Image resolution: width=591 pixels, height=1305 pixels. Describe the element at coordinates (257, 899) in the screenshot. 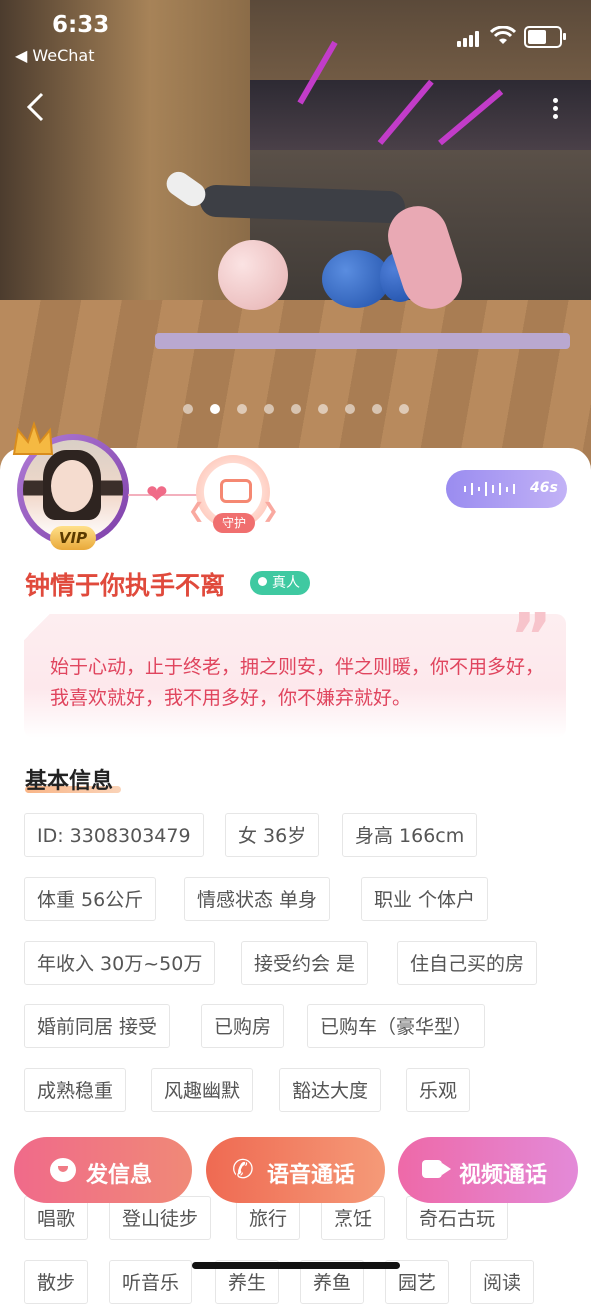

I see `info-tag: 情感状态 单身` at that location.